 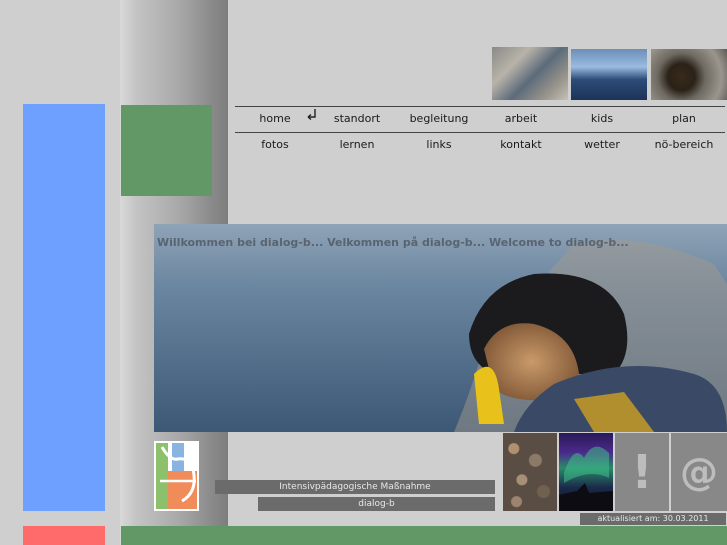 I want to click on blue-side-bar, so click(x=64, y=307).